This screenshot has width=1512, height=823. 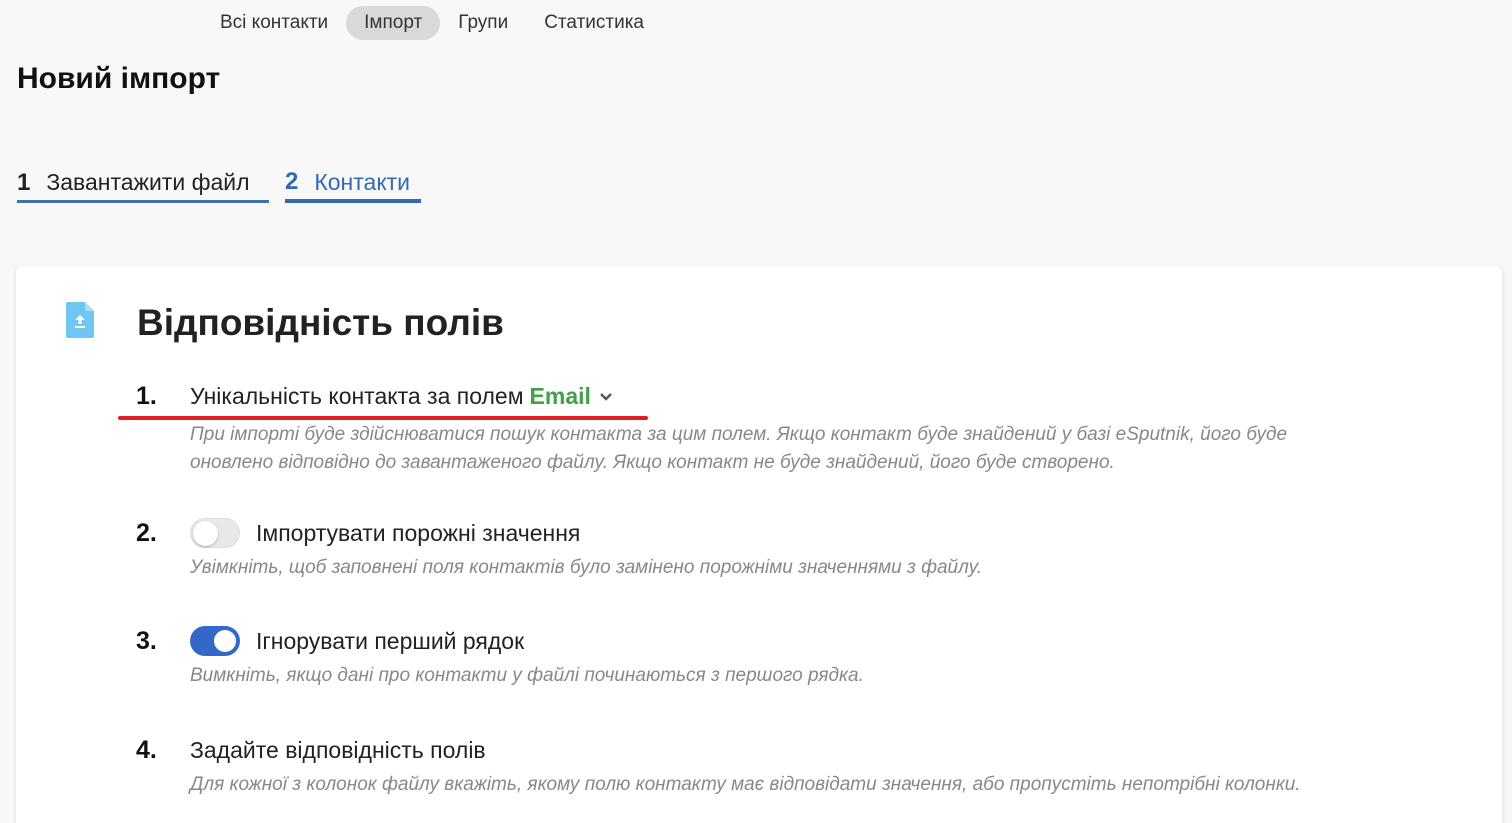 I want to click on item-number: 3., so click(x=146, y=640).